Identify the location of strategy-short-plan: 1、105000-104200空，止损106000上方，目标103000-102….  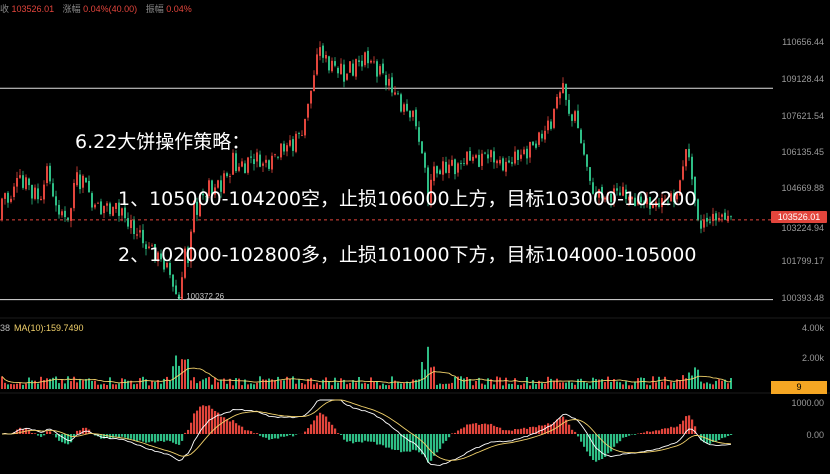
(407, 197).